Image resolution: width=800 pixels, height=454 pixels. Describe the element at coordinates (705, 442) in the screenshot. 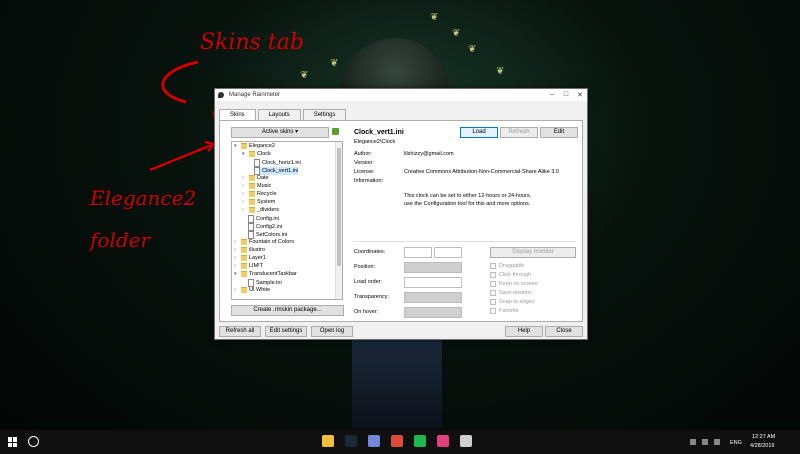

I see `system-tray-icons` at that location.